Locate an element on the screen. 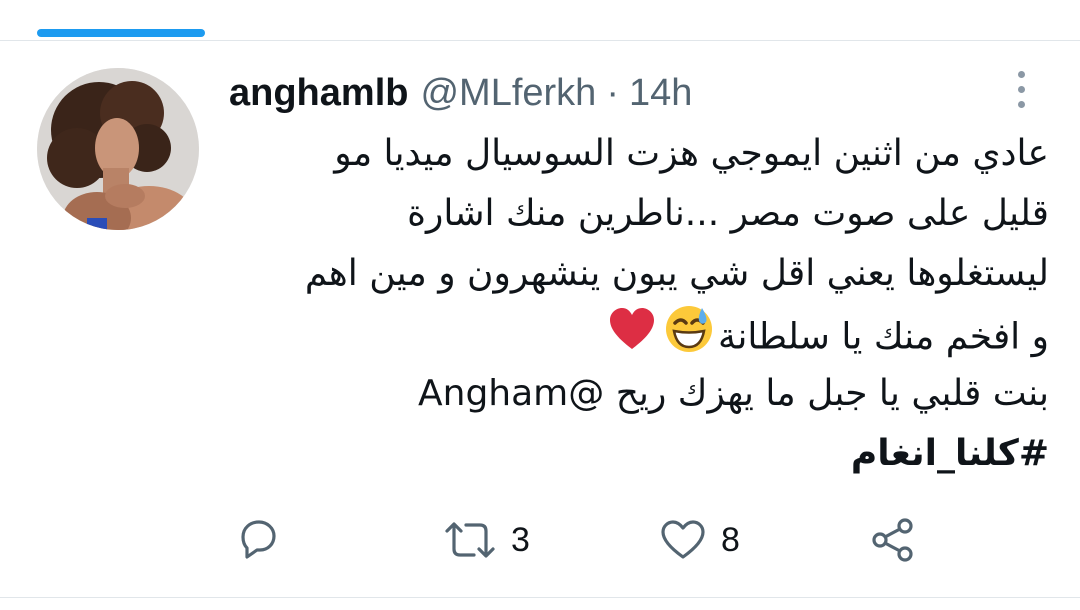  hashtag-link: #كلنا_انغام is located at coordinates (639, 454).